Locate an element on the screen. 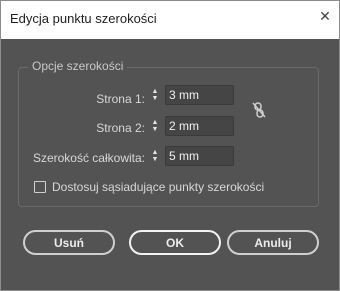 The height and width of the screenshot is (291, 340). title-bar: Edycja punktu szerokości ✕ is located at coordinates (170, 20).